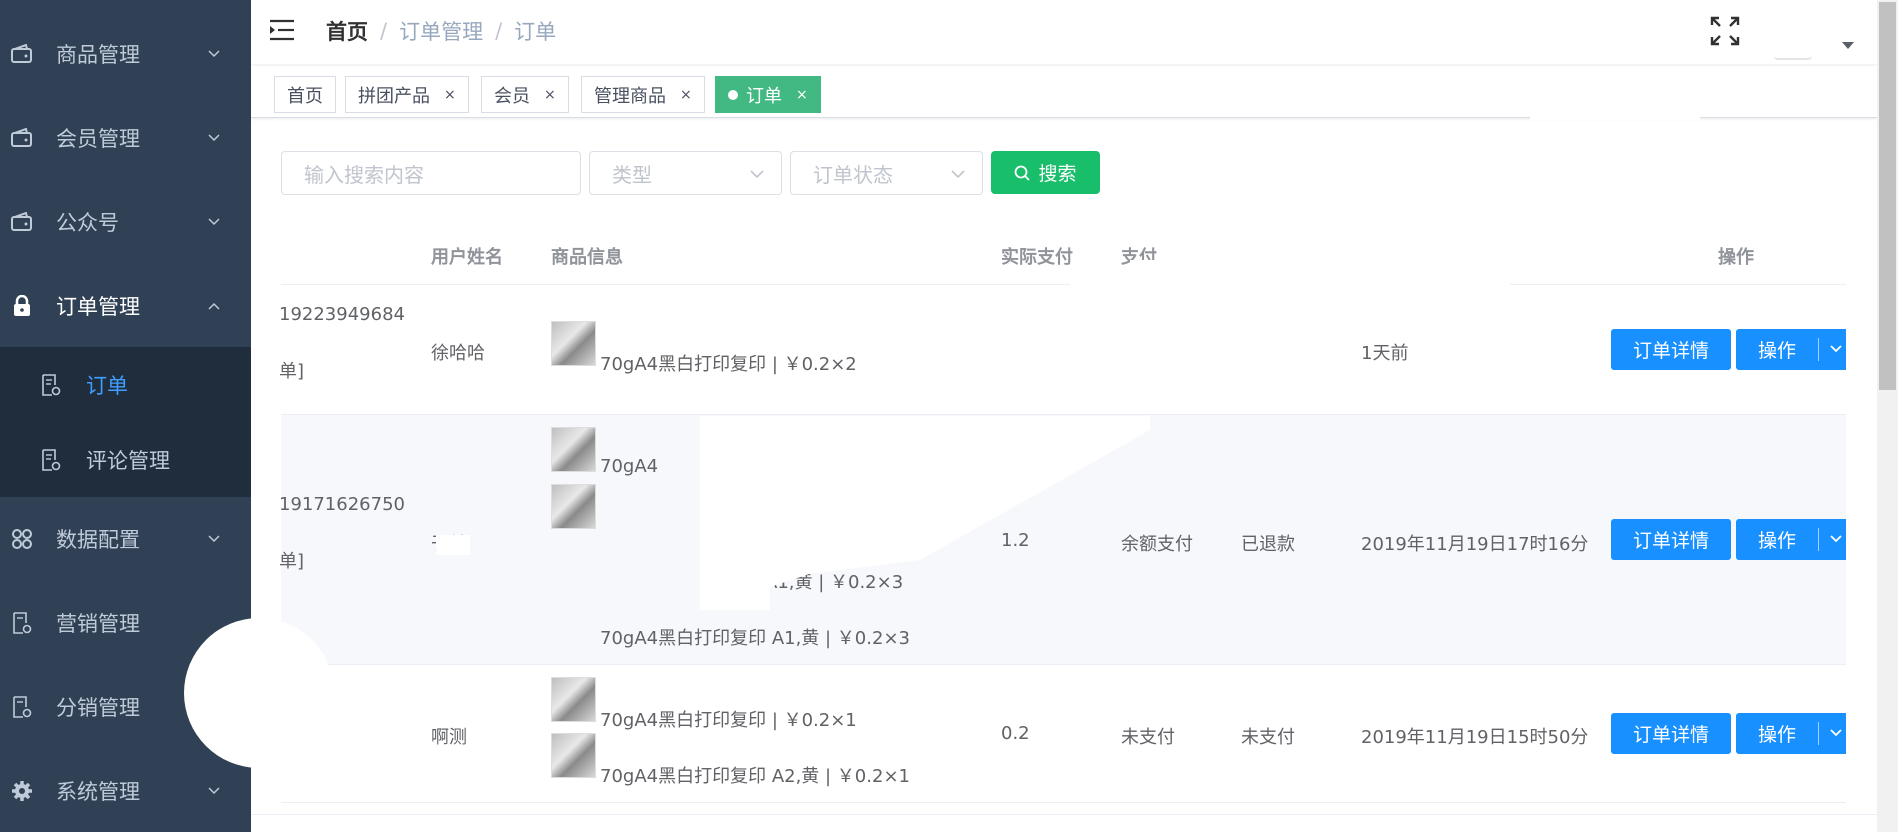 This screenshot has height=832, width=1898. Describe the element at coordinates (1887, 416) in the screenshot. I see `vertical-scrollbar` at that location.